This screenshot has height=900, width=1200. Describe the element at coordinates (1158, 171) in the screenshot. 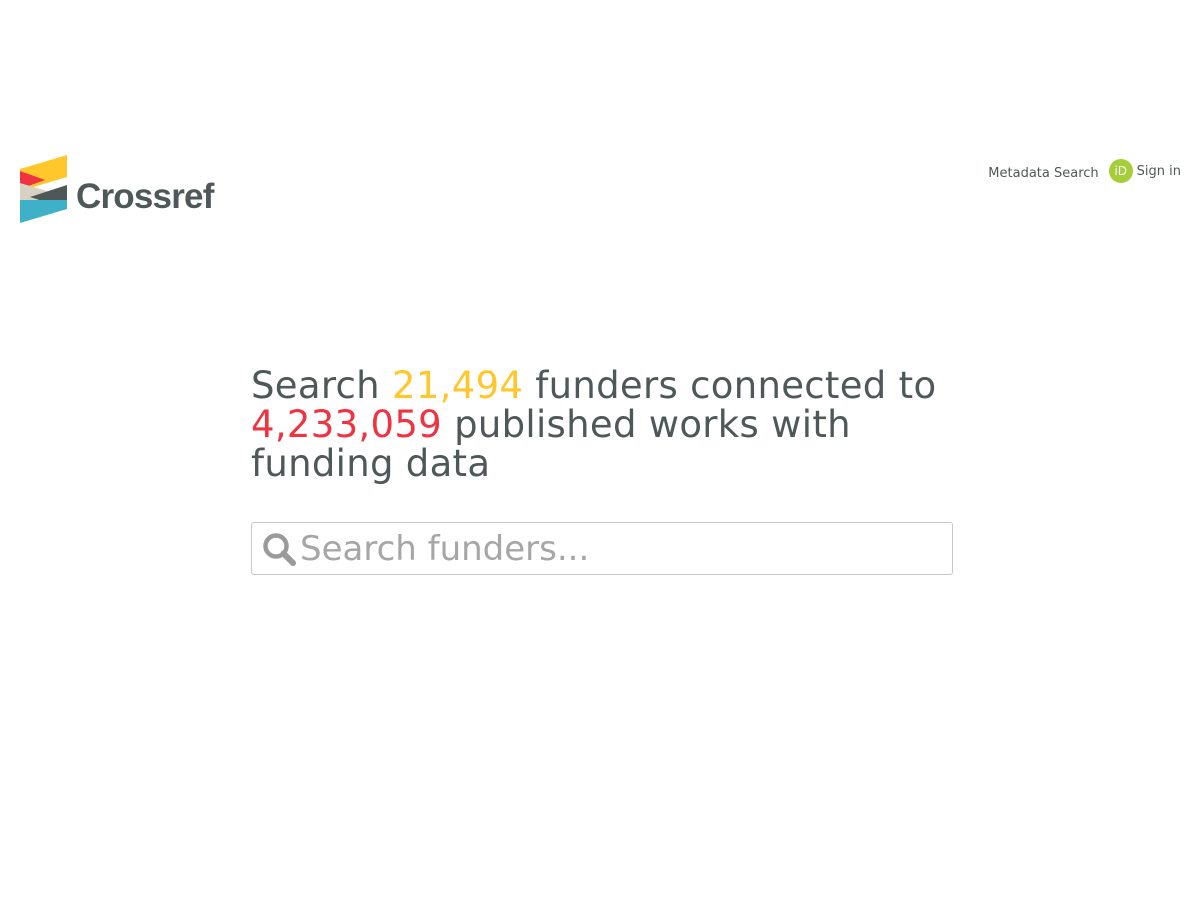

I see `sign-in-label: Sign in` at that location.